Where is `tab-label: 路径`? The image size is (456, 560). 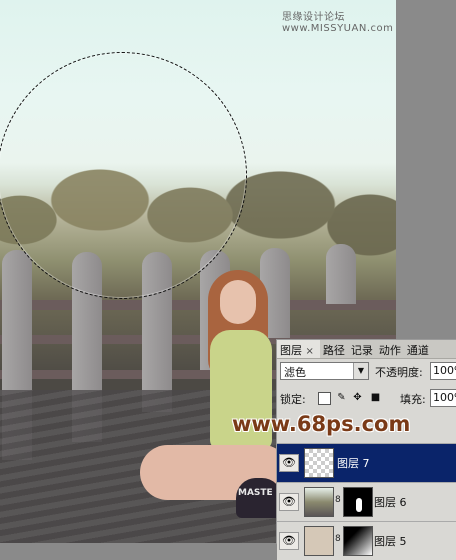
tab-label: 路径 is located at coordinates (333, 350).